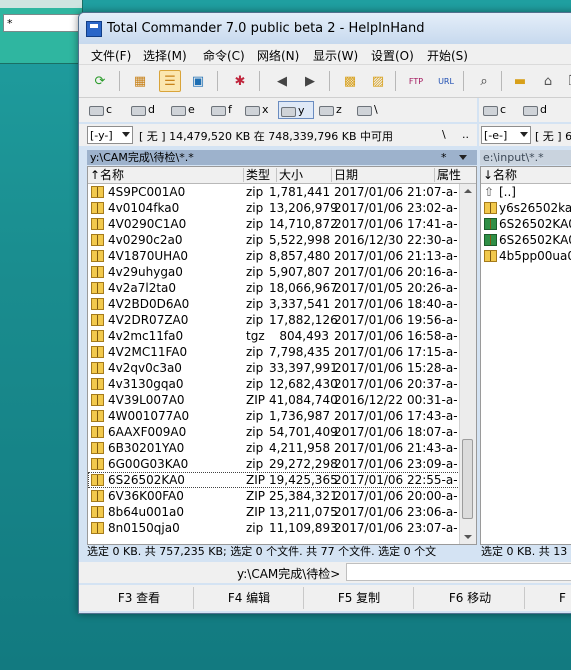 Image resolution: width=571 pixels, height=670 pixels. I want to click on column-size: 大小, so click(291, 175).